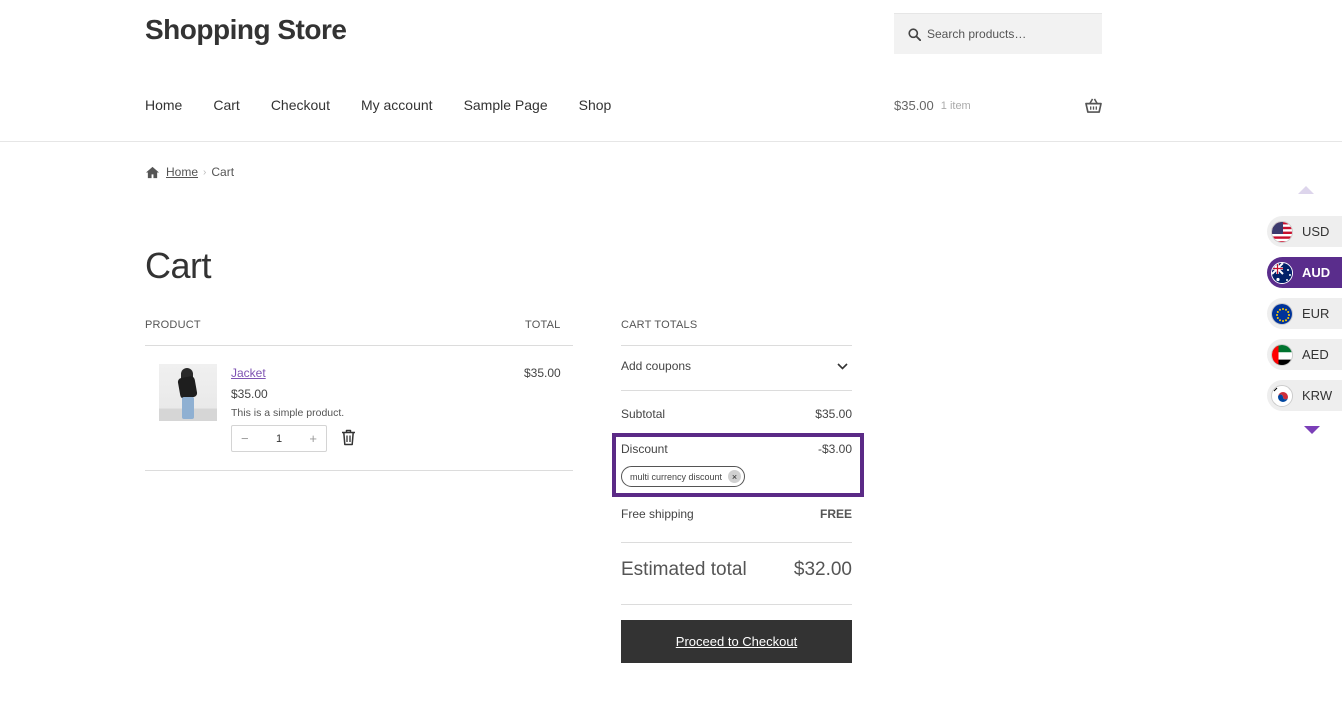 The image size is (1342, 718). Describe the element at coordinates (359, 345) in the screenshot. I see `table-header-divider` at that location.